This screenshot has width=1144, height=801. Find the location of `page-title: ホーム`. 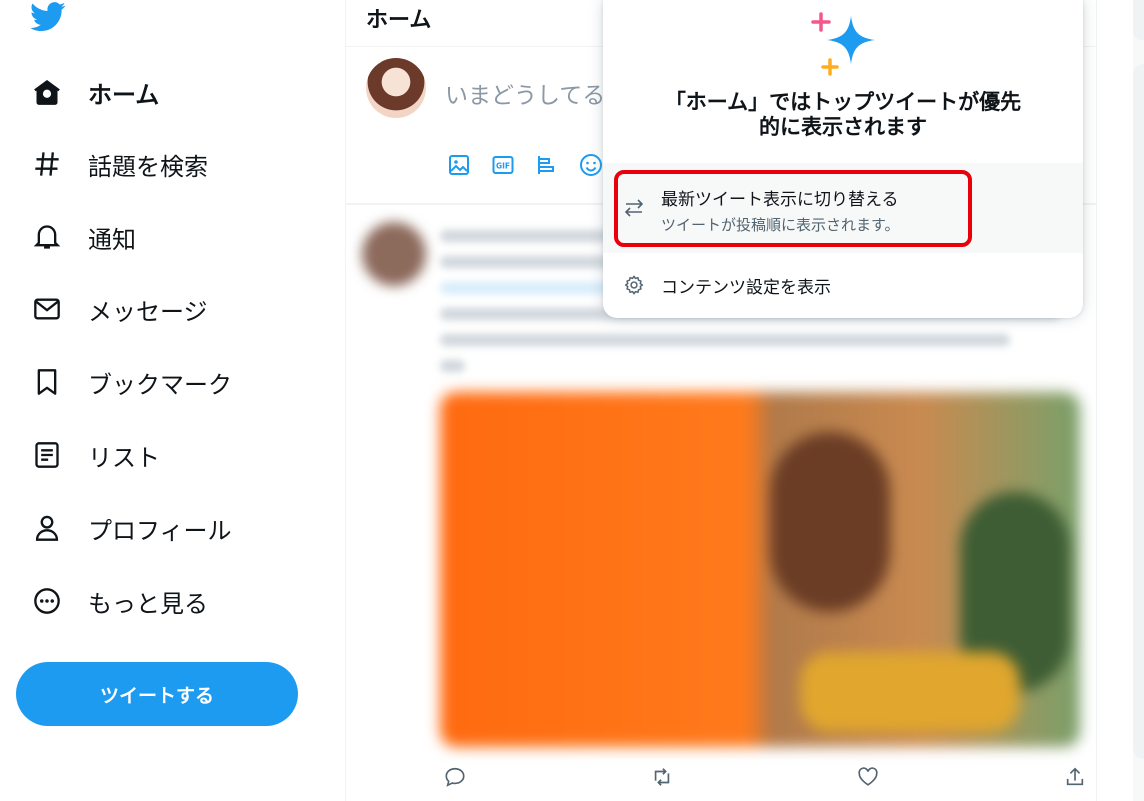

page-title: ホーム is located at coordinates (399, 20).